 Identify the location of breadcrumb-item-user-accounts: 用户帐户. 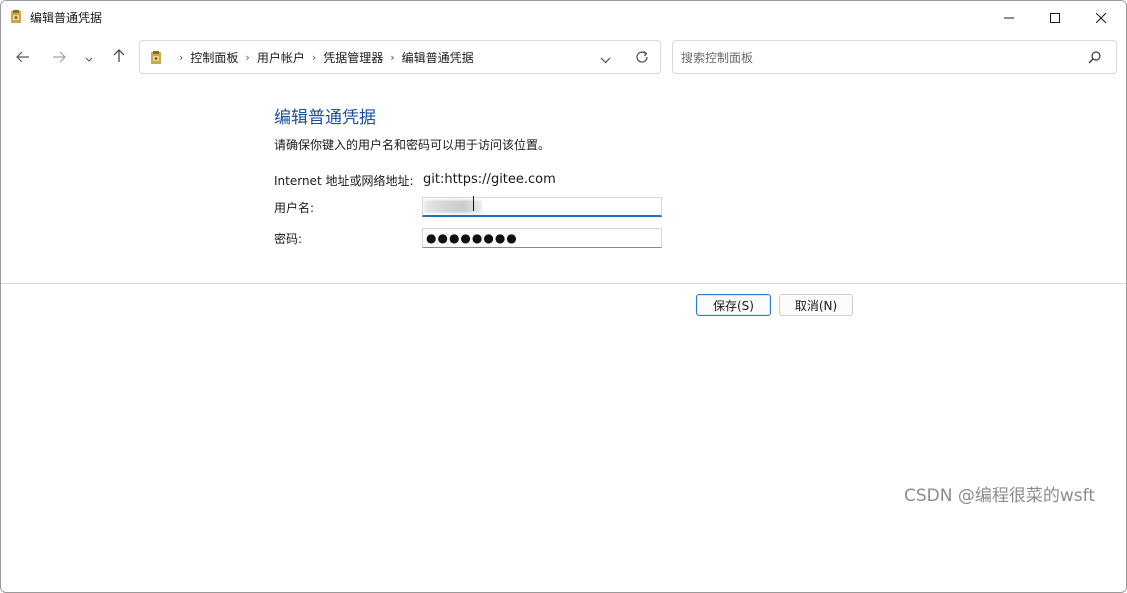
(281, 57).